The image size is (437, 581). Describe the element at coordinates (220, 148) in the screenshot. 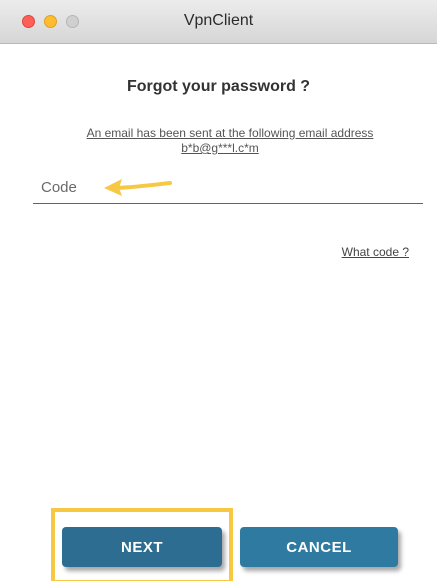

I see `masked-email-address: b*b@g***l.c*m` at that location.